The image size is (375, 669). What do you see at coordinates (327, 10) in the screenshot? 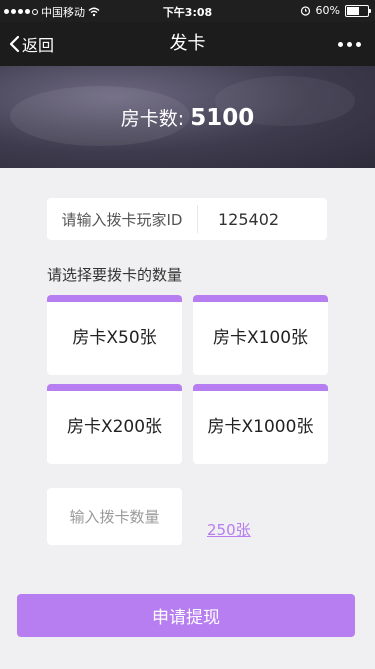
I see `battery-percent: 60%` at bounding box center [327, 10].